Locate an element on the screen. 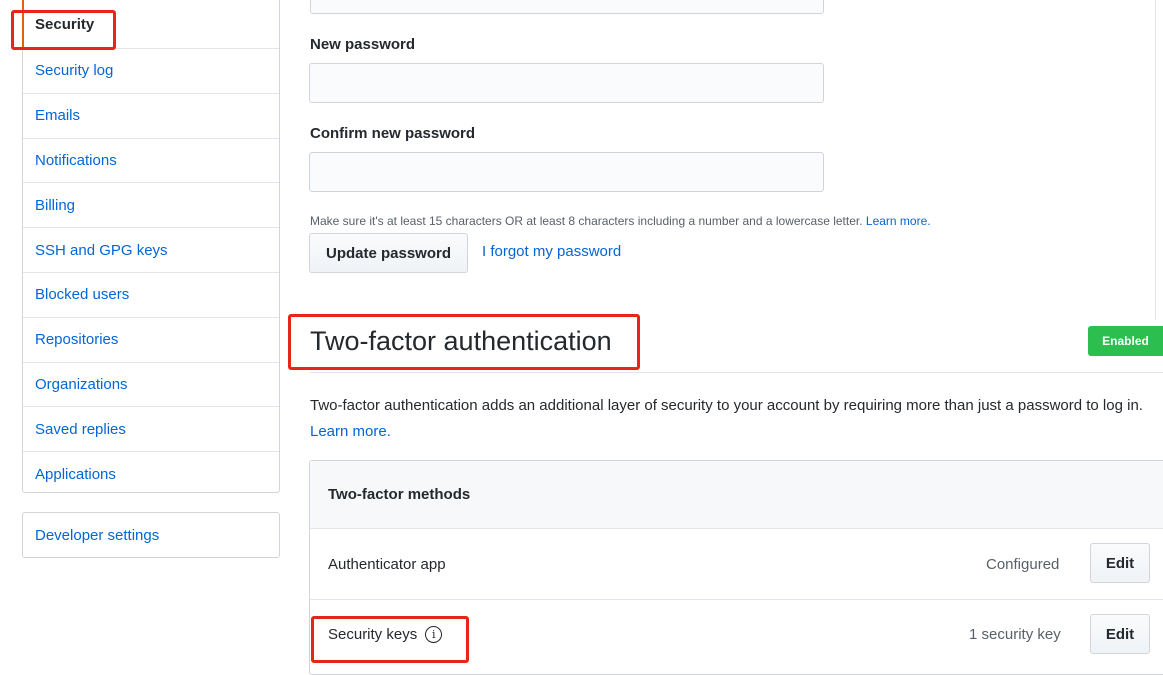 Image resolution: width=1163 pixels, height=675 pixels. sidebar-item-saved-replies: Saved replies is located at coordinates (151, 428).